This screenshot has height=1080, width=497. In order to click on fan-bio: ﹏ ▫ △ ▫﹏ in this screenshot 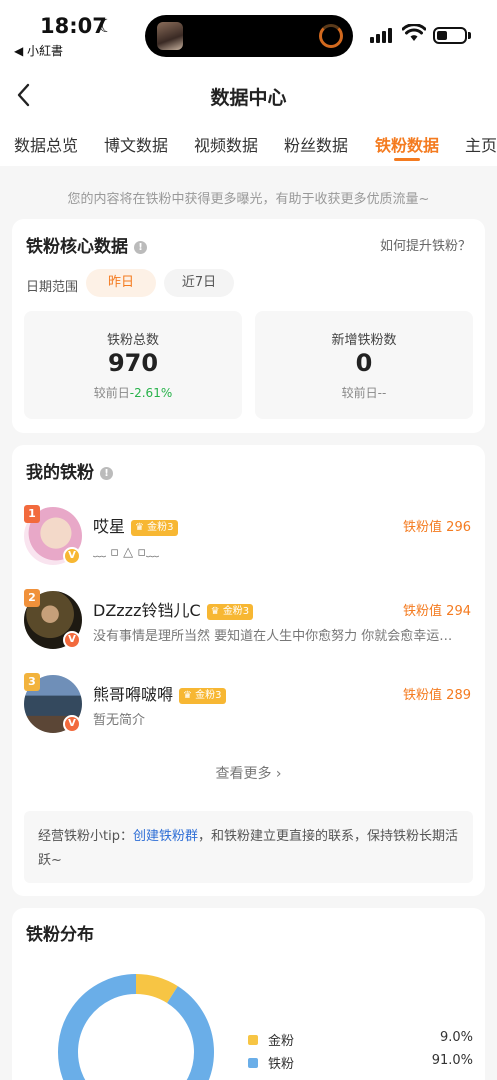, I will do `click(126, 552)`.